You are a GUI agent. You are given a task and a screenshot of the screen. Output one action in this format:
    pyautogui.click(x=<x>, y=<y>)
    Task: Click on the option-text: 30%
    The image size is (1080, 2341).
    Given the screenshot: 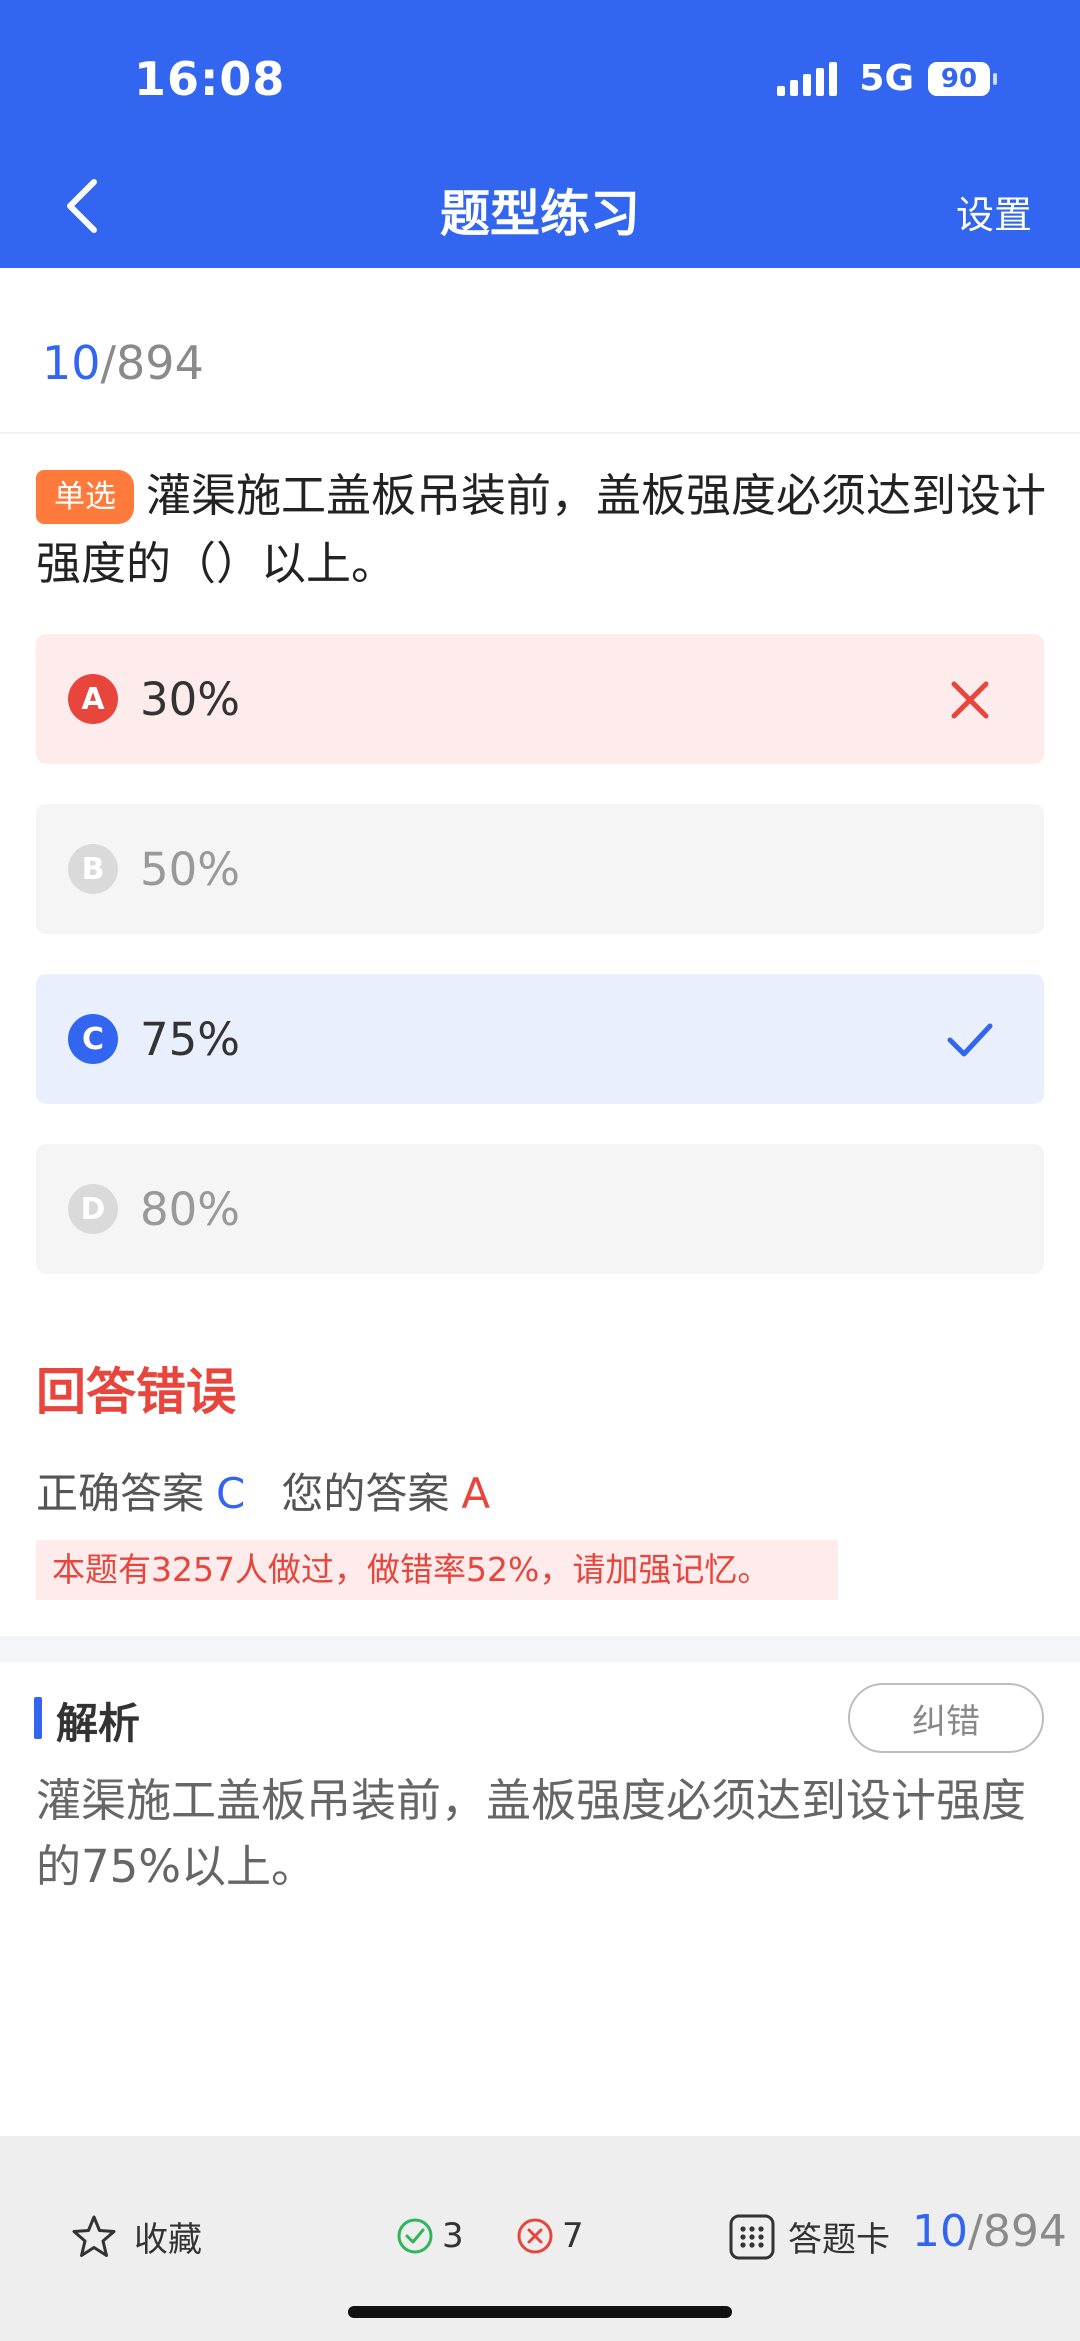 What is the action you would take?
    pyautogui.click(x=190, y=699)
    